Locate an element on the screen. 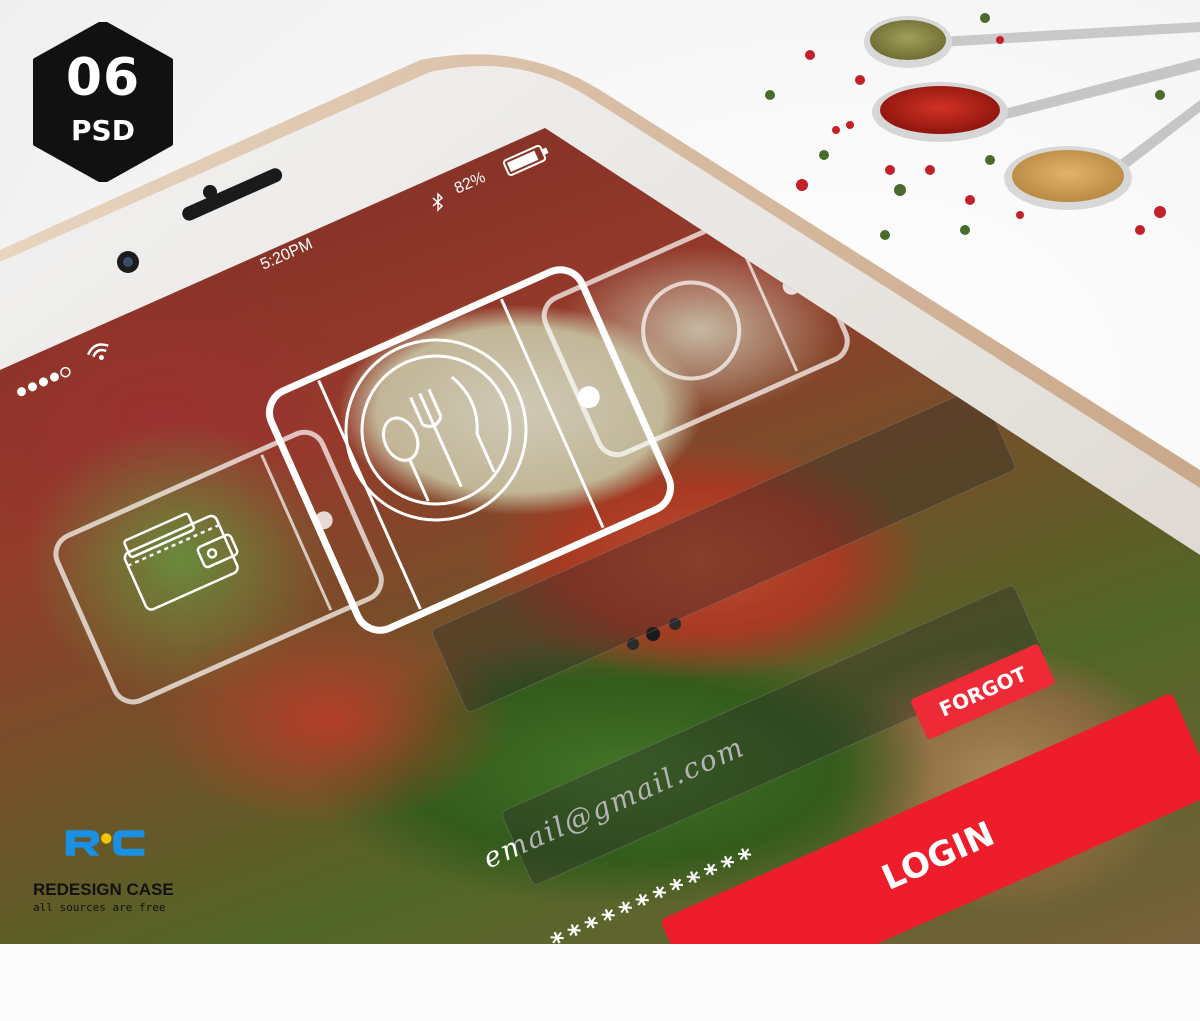  brand-tagline: all sources are free is located at coordinates (99, 907).